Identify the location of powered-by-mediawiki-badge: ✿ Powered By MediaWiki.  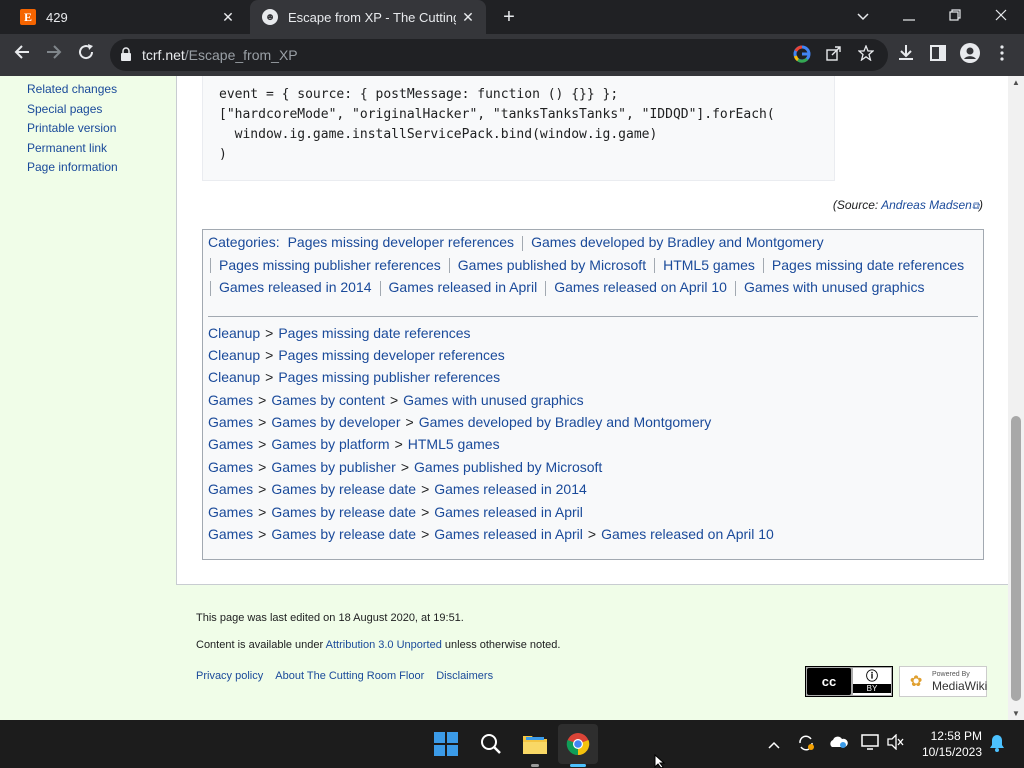
(943, 681).